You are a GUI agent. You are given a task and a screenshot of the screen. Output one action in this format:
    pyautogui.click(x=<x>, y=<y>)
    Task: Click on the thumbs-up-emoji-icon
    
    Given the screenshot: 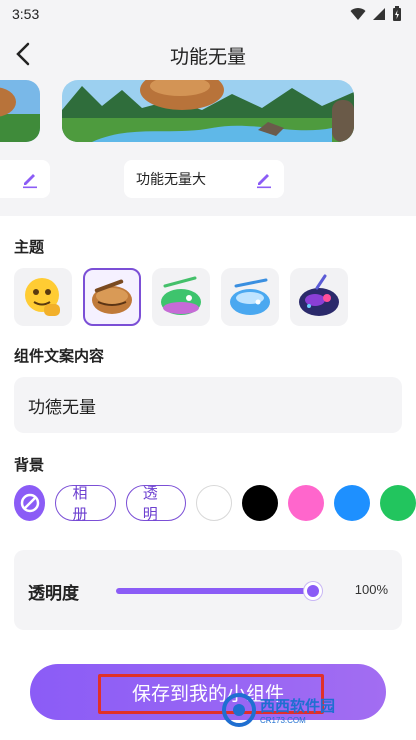 What is the action you would take?
    pyautogui.click(x=42, y=297)
    